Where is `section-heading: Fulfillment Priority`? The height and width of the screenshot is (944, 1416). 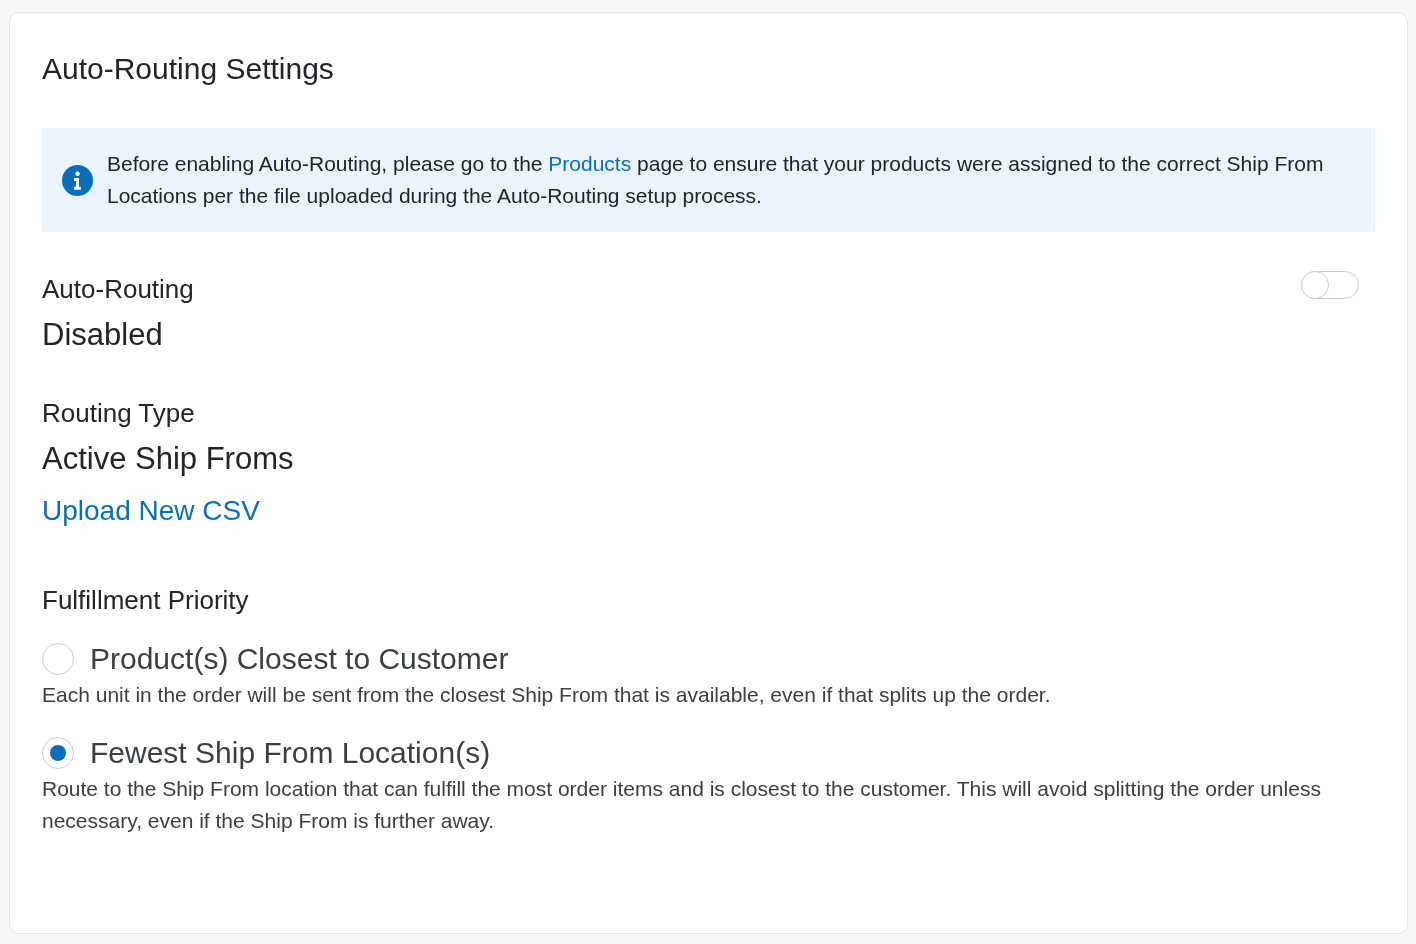 section-heading: Fulfillment Priority is located at coordinates (146, 600).